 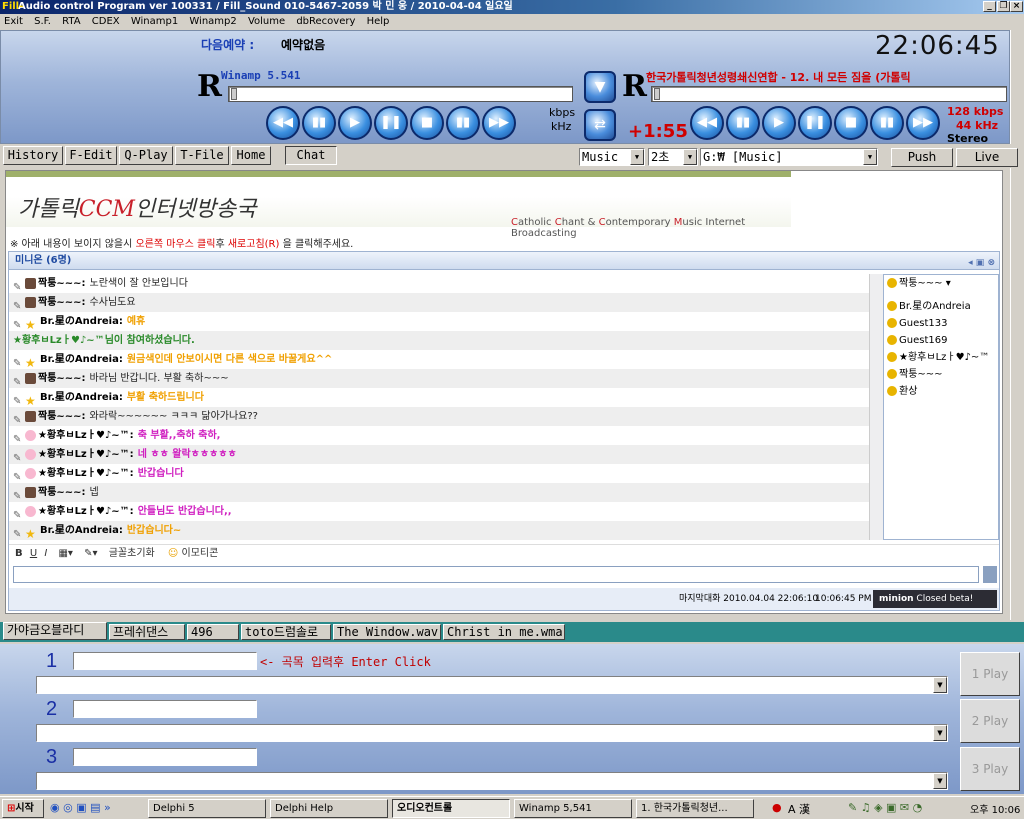 I want to click on tab-chat: Chat, so click(x=311, y=155).